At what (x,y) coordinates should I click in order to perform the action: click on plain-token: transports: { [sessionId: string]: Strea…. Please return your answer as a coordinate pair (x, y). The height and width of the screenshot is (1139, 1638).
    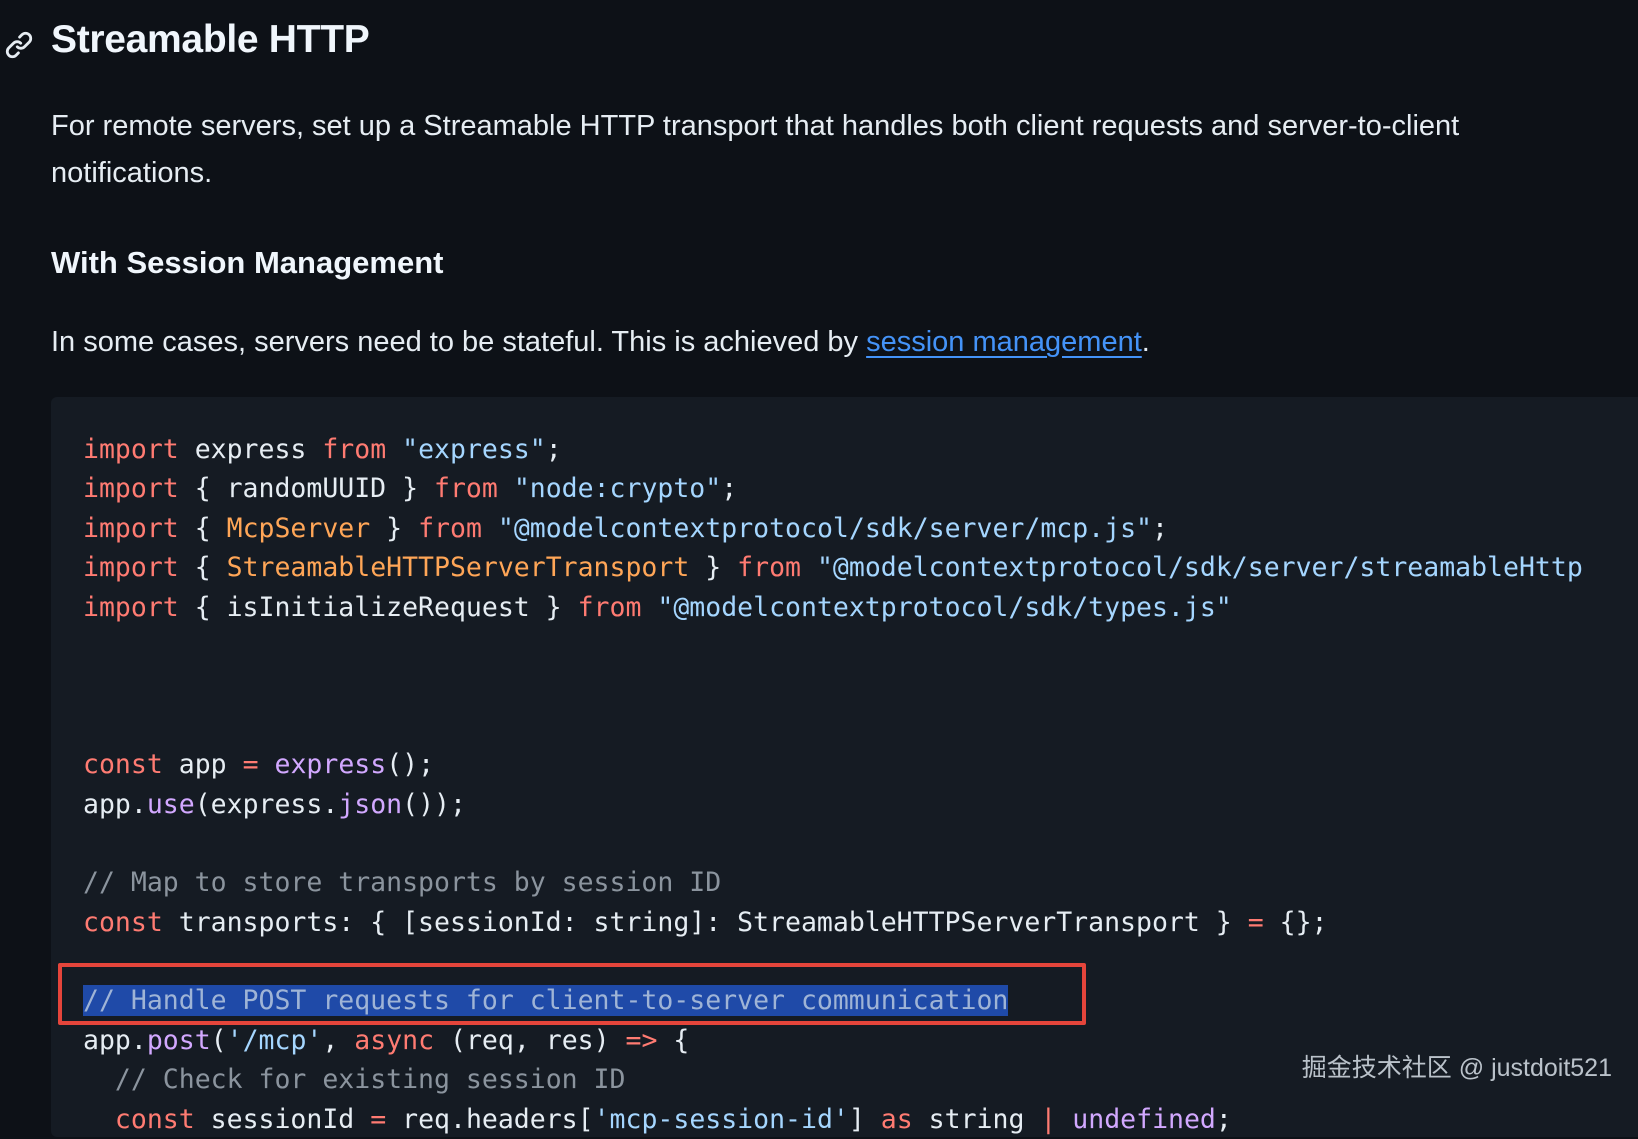
    Looking at the image, I should click on (705, 922).